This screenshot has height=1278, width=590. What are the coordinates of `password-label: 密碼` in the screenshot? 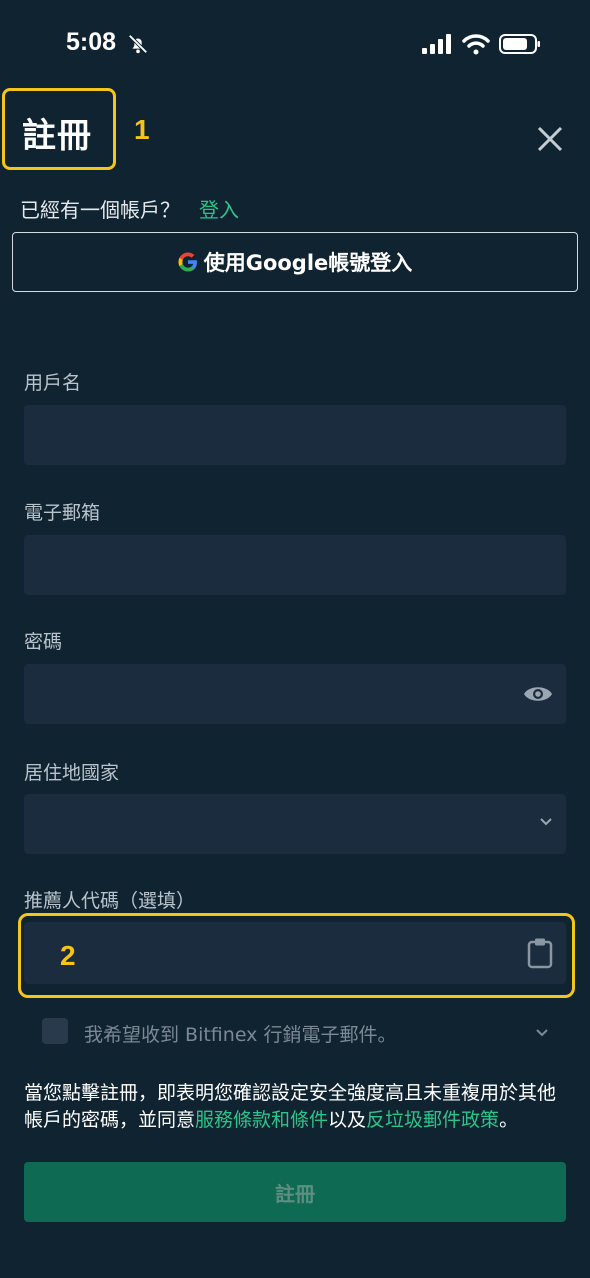 It's located at (43, 642).